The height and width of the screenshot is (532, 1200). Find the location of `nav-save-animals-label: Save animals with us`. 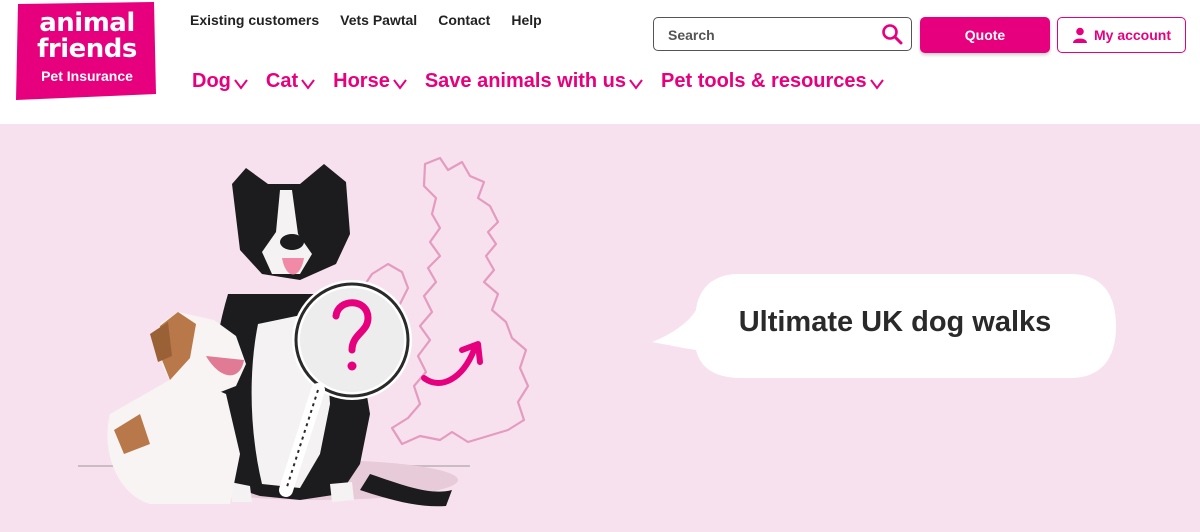

nav-save-animals-label: Save animals with us is located at coordinates (525, 81).